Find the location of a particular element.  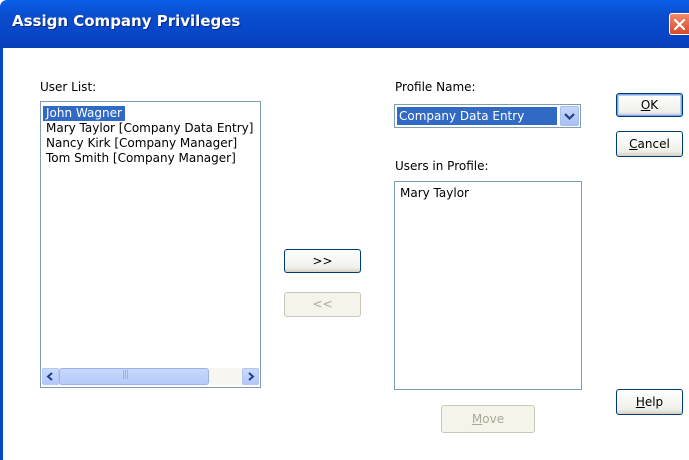

move-label-post: ove is located at coordinates (493, 419).